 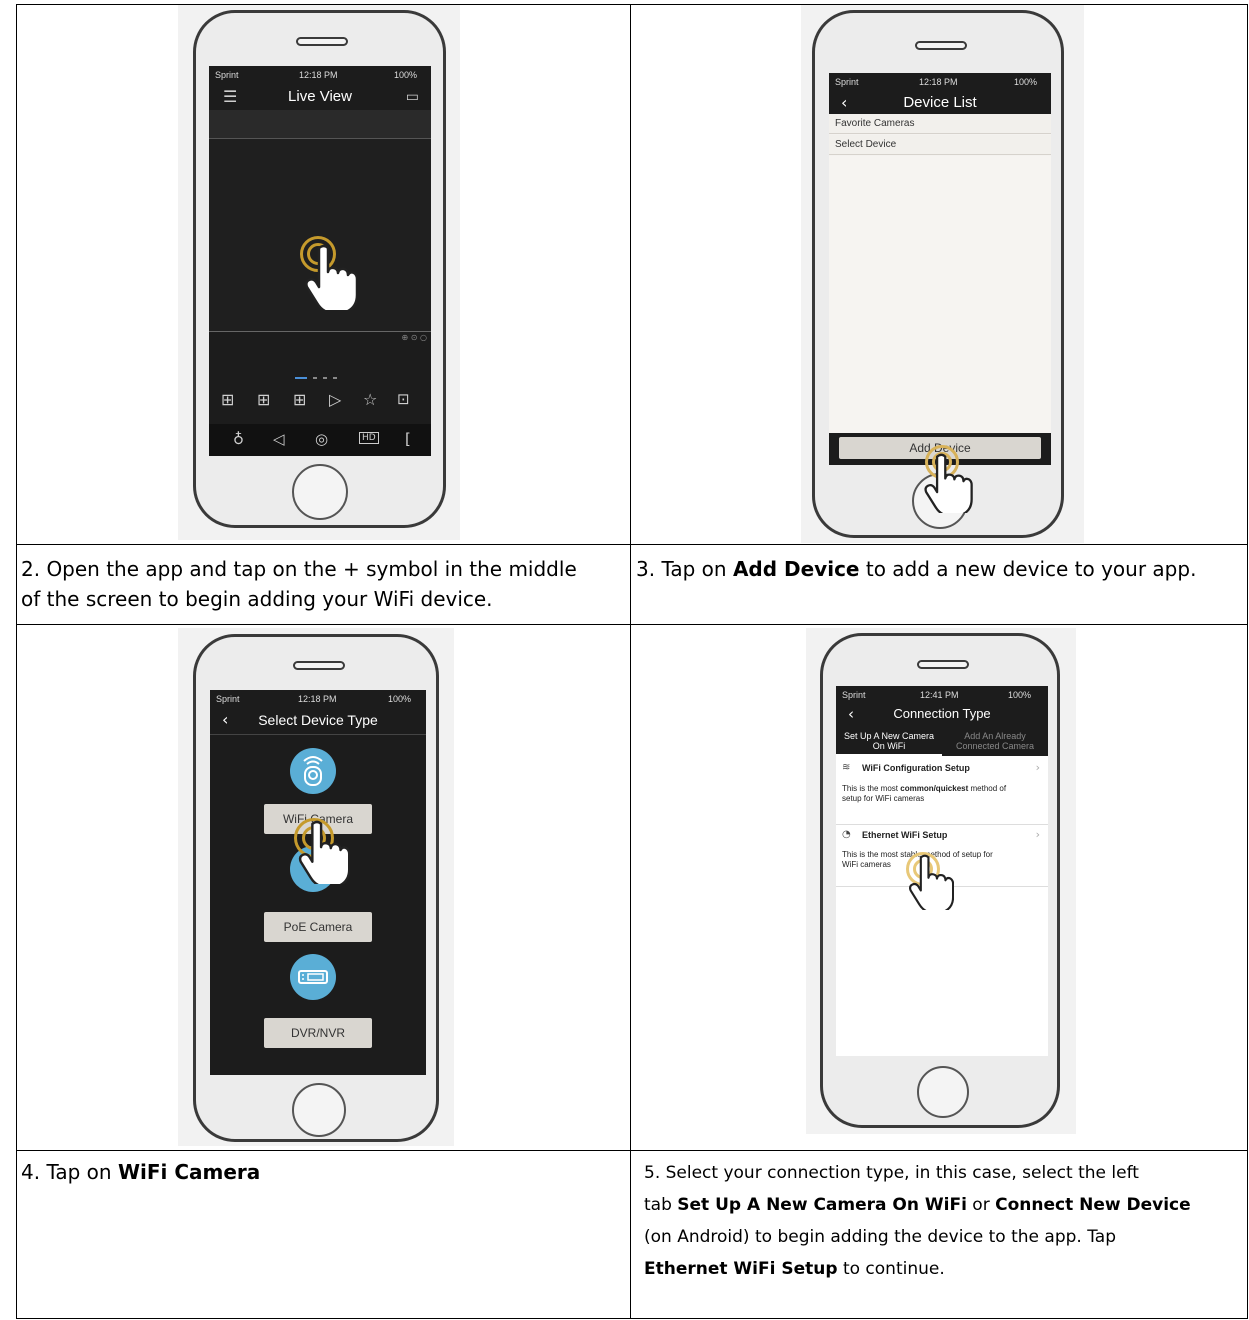 I want to click on ptz-icon: ◎, so click(x=321, y=439).